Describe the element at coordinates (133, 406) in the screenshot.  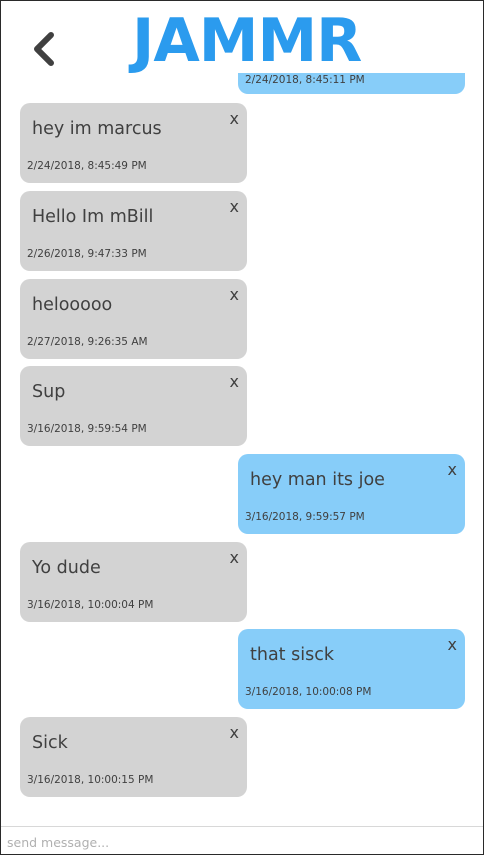
I see `message-bubble-received: Sup x 3/16/2018, 9:59:54 PM` at that location.